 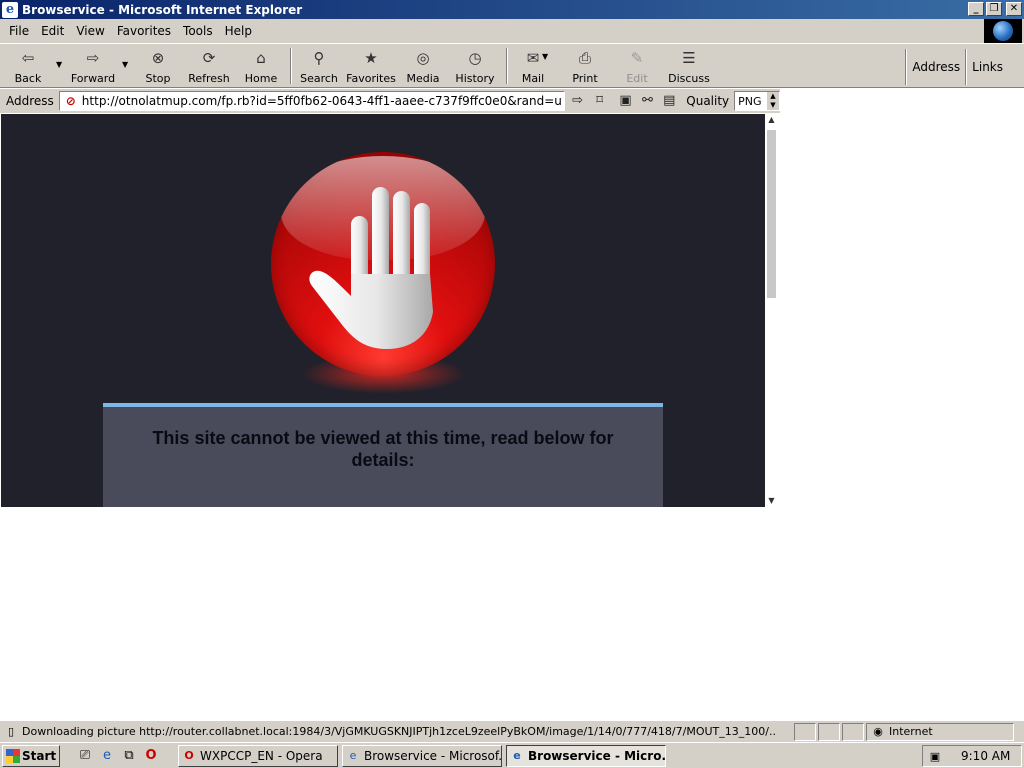 I want to click on print-icon: ⎙, so click(x=584, y=58).